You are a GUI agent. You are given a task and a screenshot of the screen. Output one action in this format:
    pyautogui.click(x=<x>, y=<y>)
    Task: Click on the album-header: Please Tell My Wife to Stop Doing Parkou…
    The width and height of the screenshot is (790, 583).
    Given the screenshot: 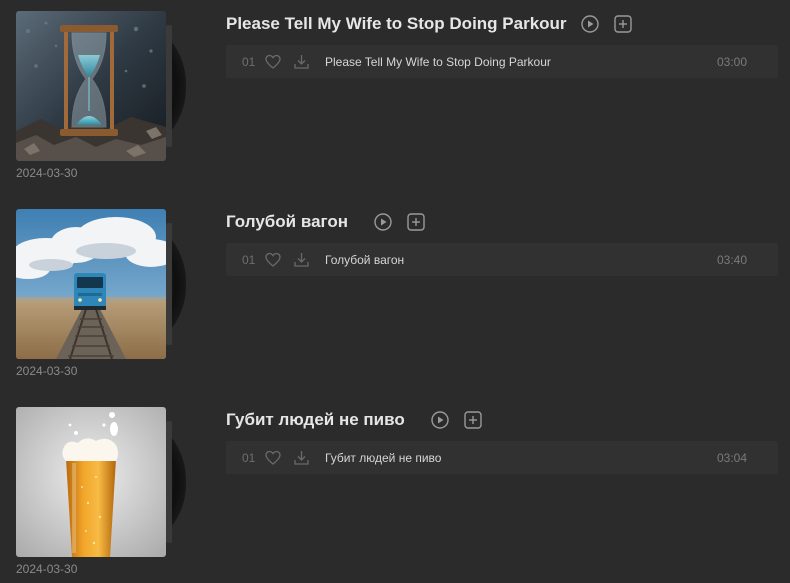 What is the action you would take?
    pyautogui.click(x=429, y=24)
    